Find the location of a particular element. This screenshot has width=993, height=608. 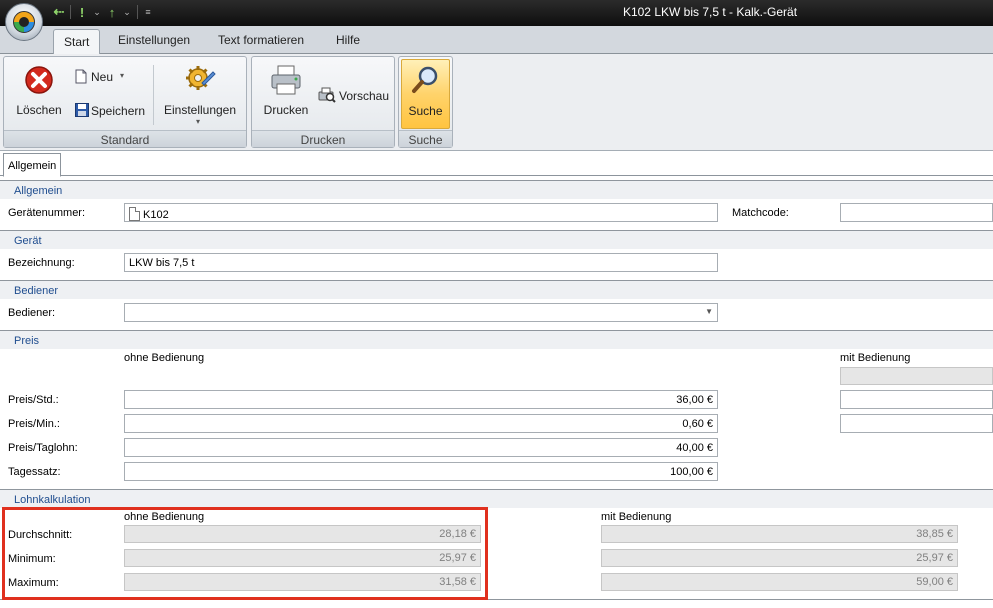

bezeichnung-label: Bezeichnung: is located at coordinates (41, 263).